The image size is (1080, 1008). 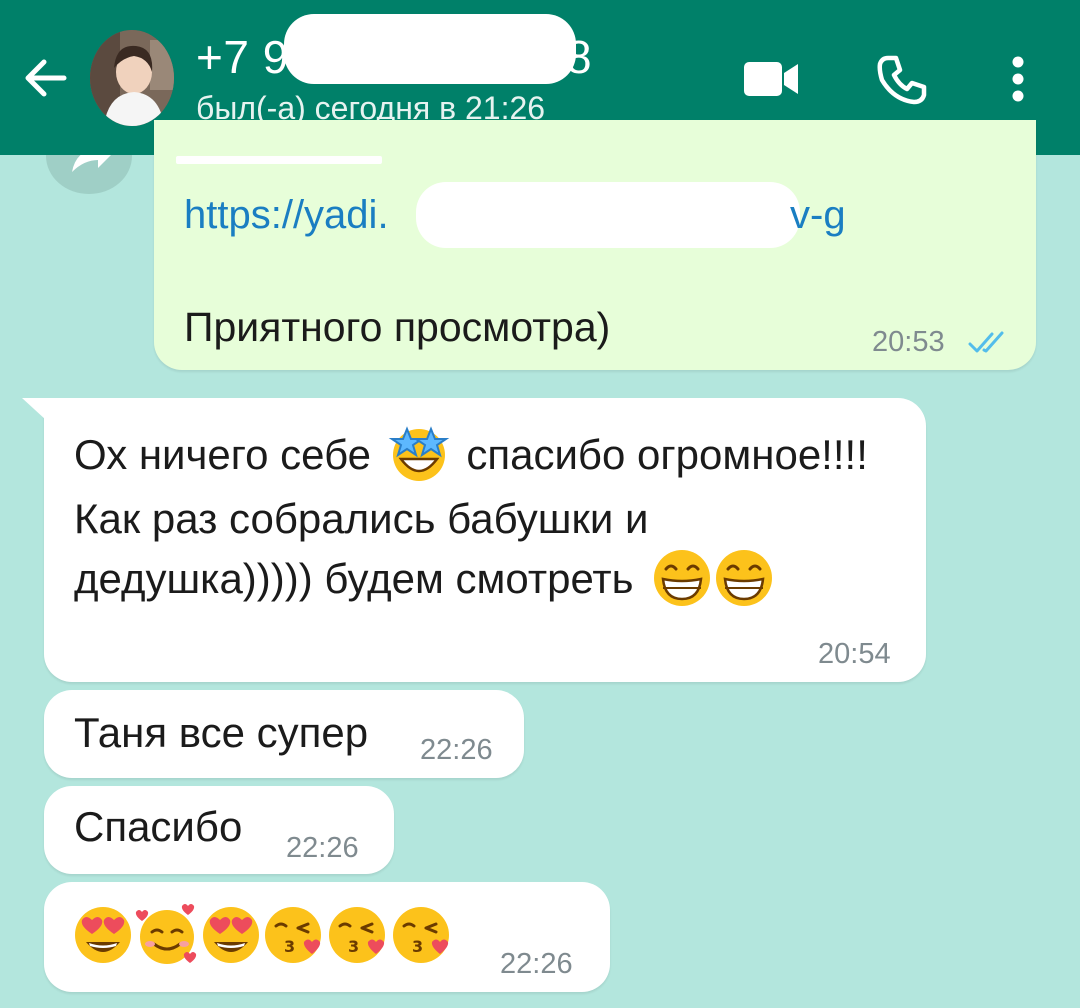 I want to click on contact-name: +7 9, so click(x=242, y=57).